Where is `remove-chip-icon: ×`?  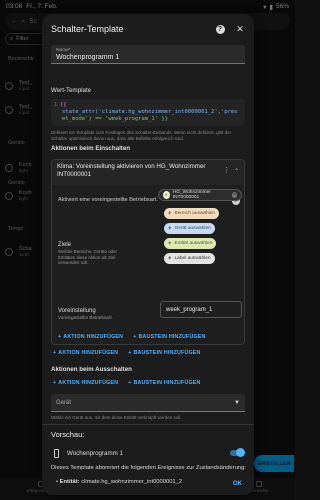 remove-chip-icon: × is located at coordinates (234, 195).